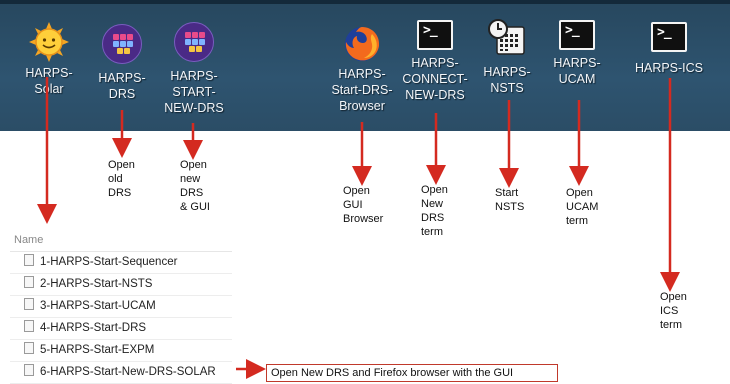  Describe the element at coordinates (128, 372) in the screenshot. I see `file-name: 6-HARPS-Start-New-DRS-SOLAR` at that location.